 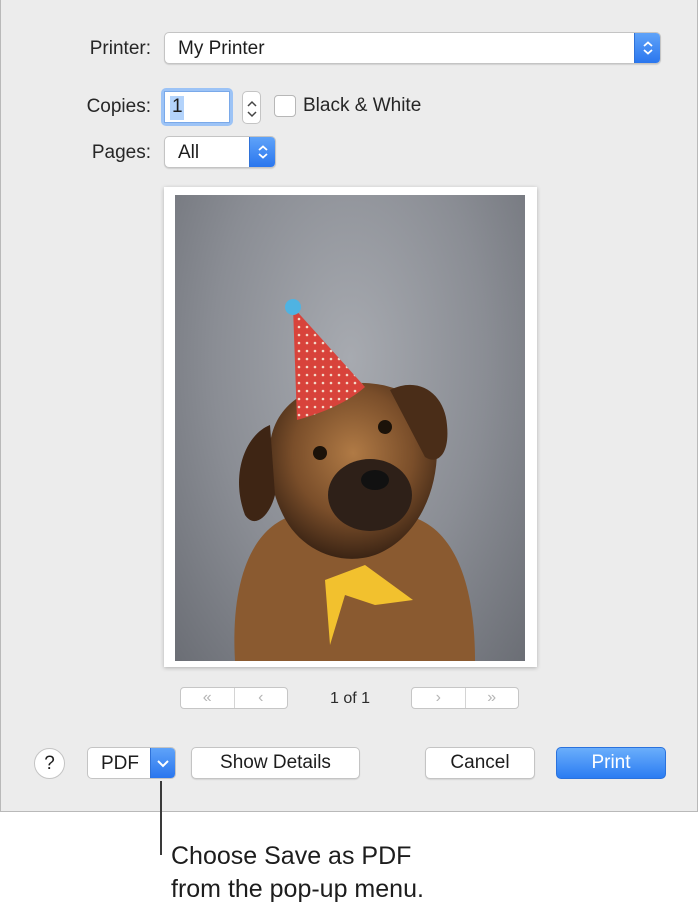 What do you see at coordinates (491, 698) in the screenshot?
I see `last-page-button: »` at bounding box center [491, 698].